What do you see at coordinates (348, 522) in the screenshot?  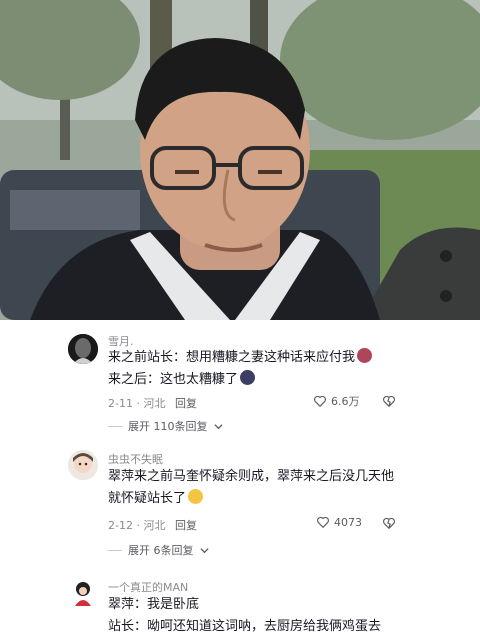 I see `like-count: 4073` at bounding box center [348, 522].